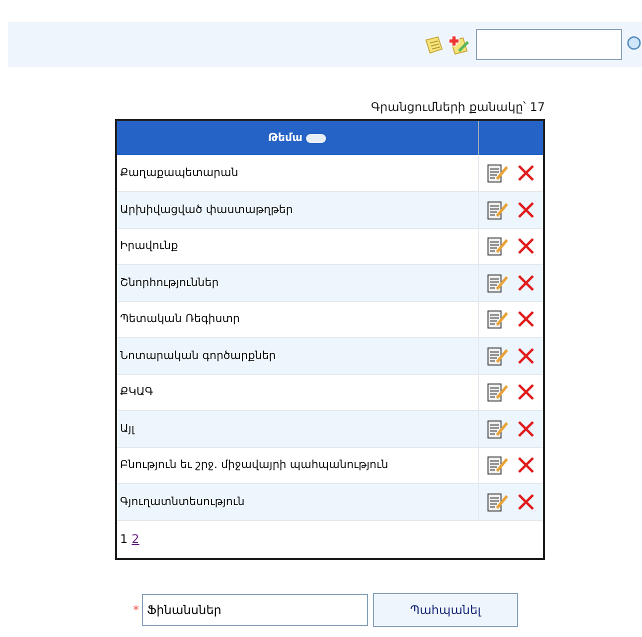 The width and height of the screenshot is (642, 637). Describe the element at coordinates (457, 107) in the screenshot. I see `record-count: Գրանցումների քանակը՝ 17` at that location.